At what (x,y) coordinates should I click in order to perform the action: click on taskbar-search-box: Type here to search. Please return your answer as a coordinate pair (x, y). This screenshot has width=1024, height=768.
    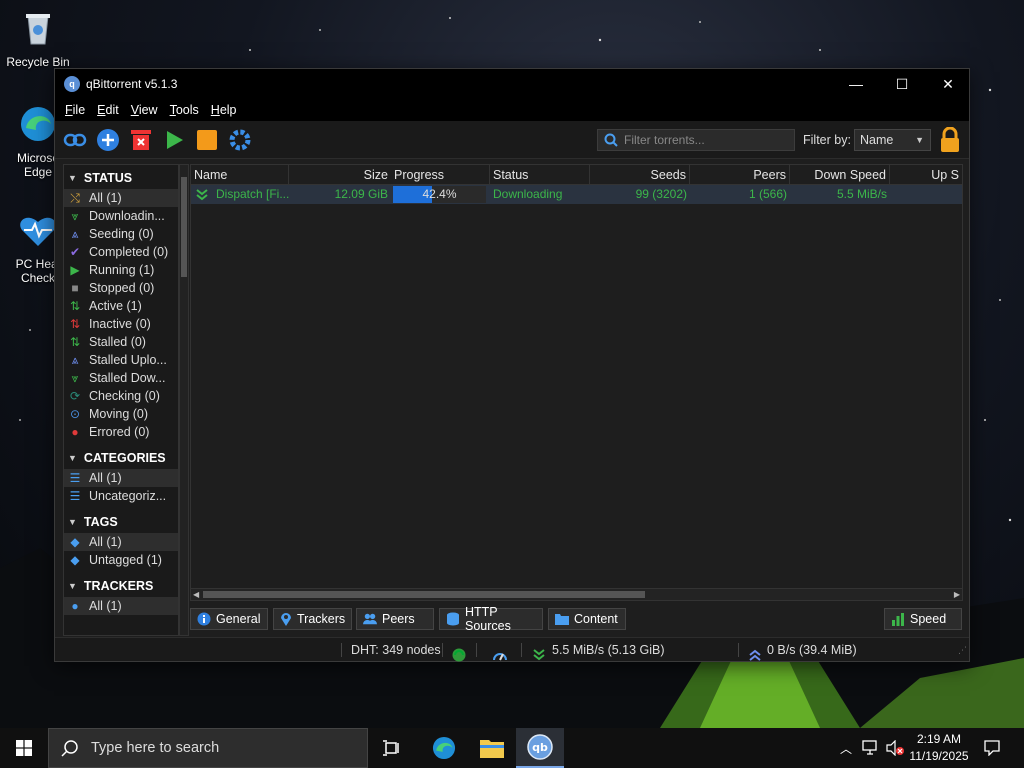
    Looking at the image, I should click on (208, 748).